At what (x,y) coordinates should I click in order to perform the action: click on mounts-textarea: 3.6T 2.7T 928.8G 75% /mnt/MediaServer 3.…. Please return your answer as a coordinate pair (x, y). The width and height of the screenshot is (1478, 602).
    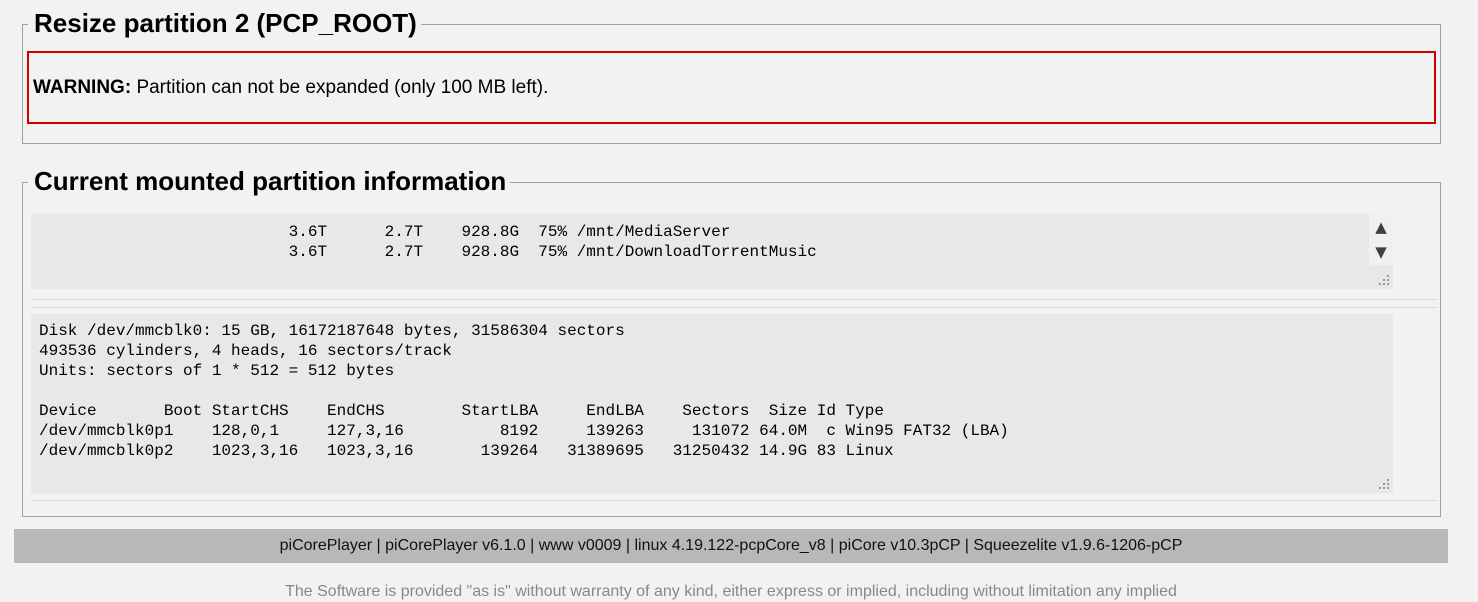
    Looking at the image, I should click on (712, 251).